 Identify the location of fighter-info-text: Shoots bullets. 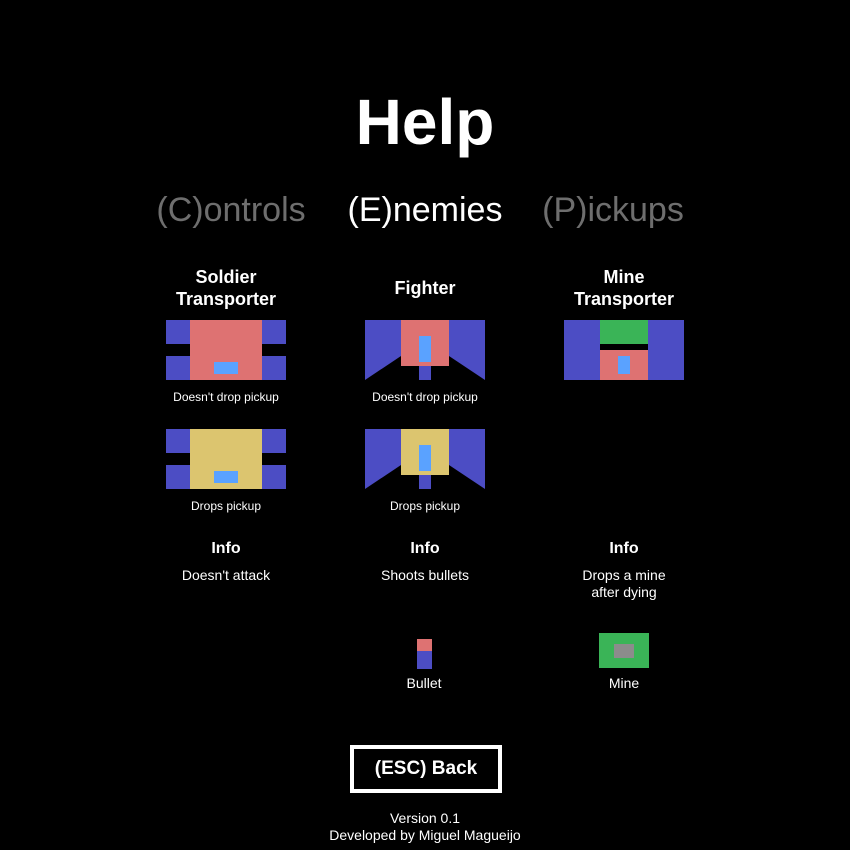
(425, 575).